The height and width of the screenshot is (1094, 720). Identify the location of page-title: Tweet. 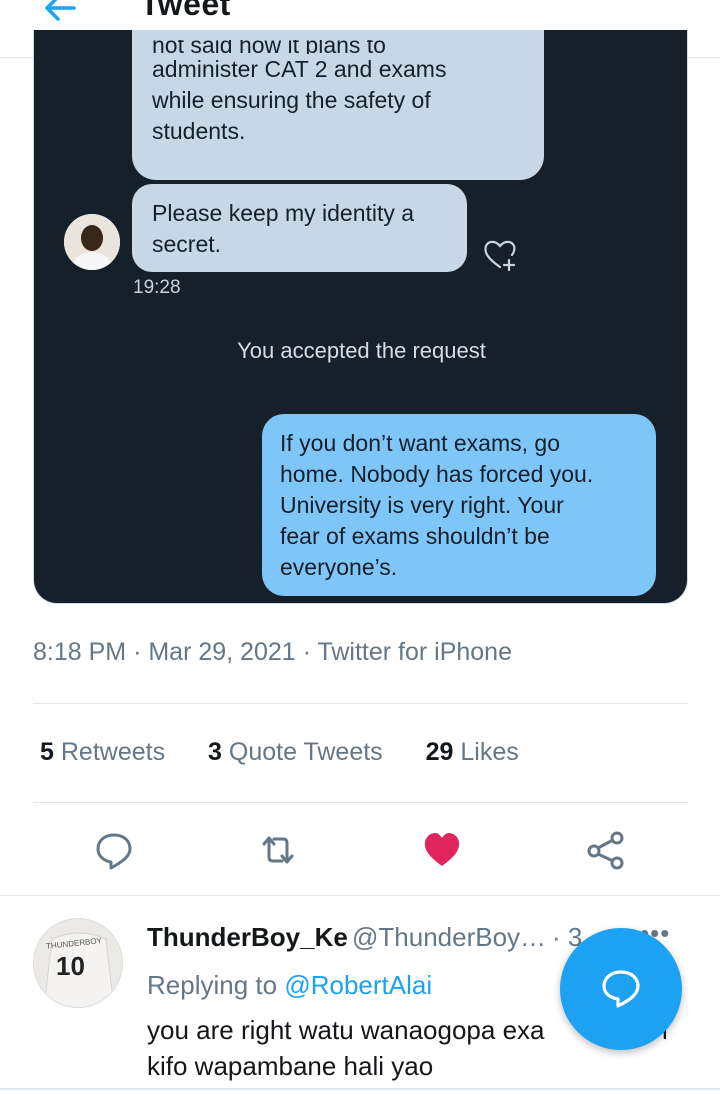
(185, 11).